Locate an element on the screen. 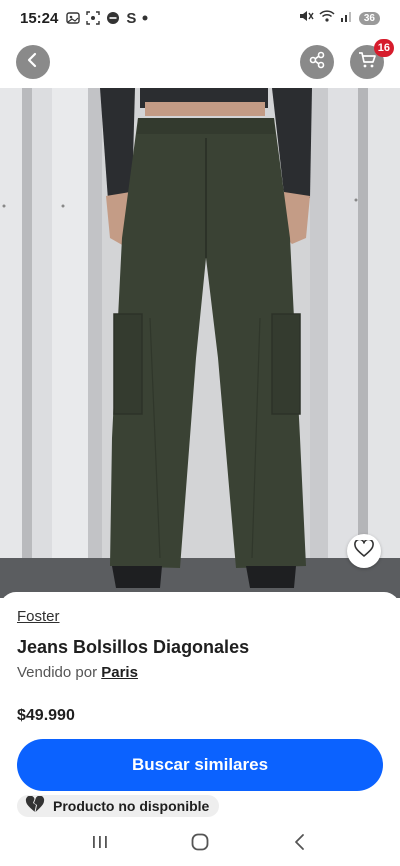 This screenshot has width=400, height=866. wifi-icon is located at coordinates (327, 18).